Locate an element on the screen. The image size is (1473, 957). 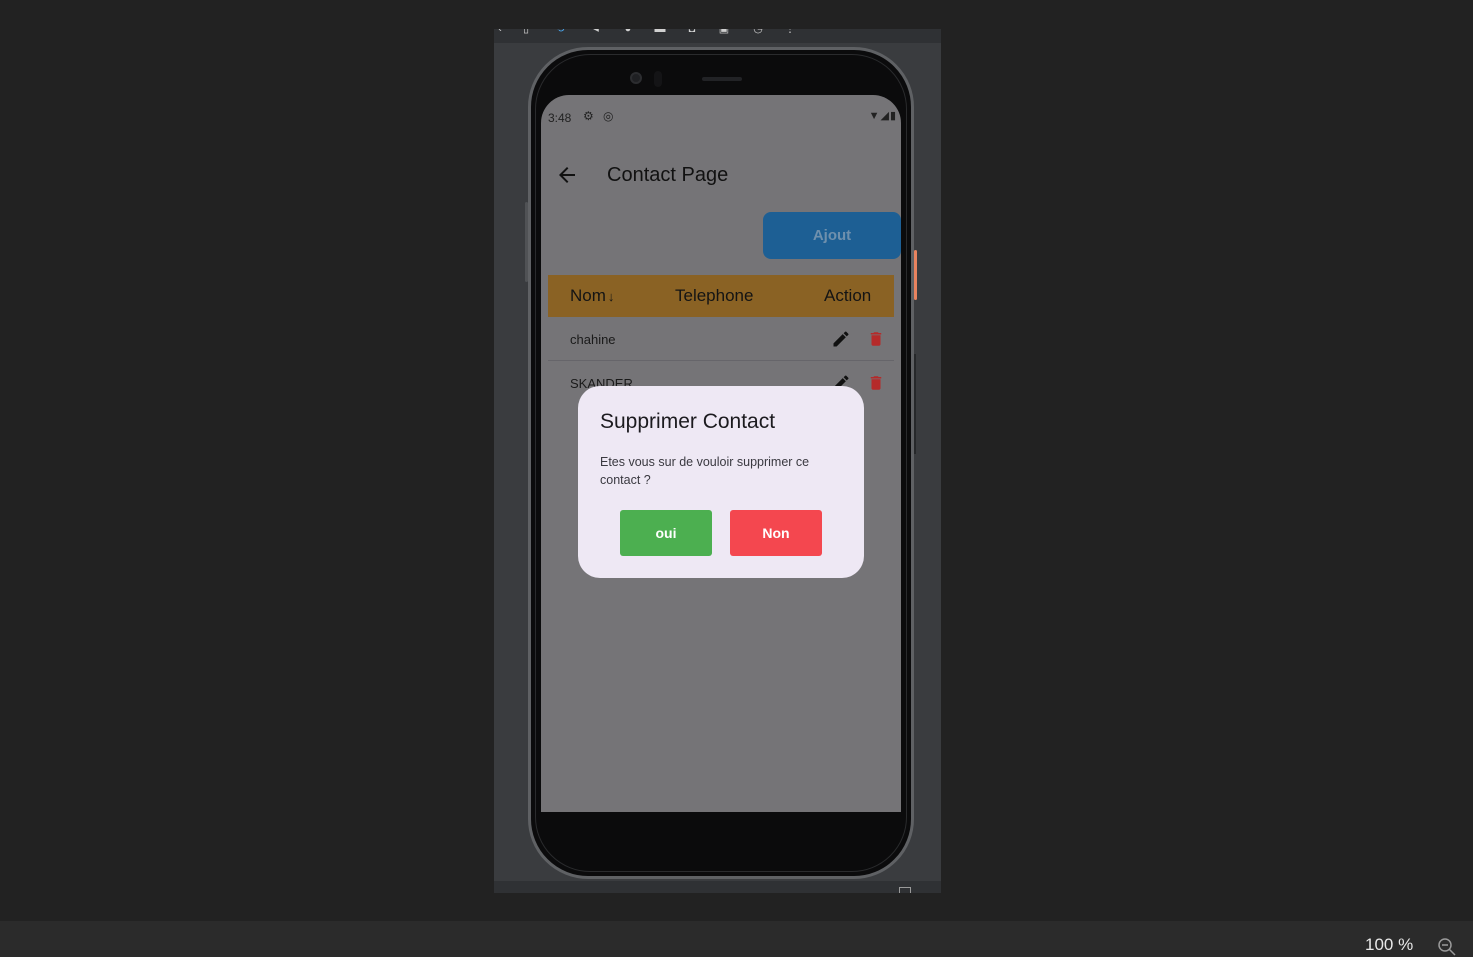
home-toolbar-icon: ▬ is located at coordinates (660, 32).